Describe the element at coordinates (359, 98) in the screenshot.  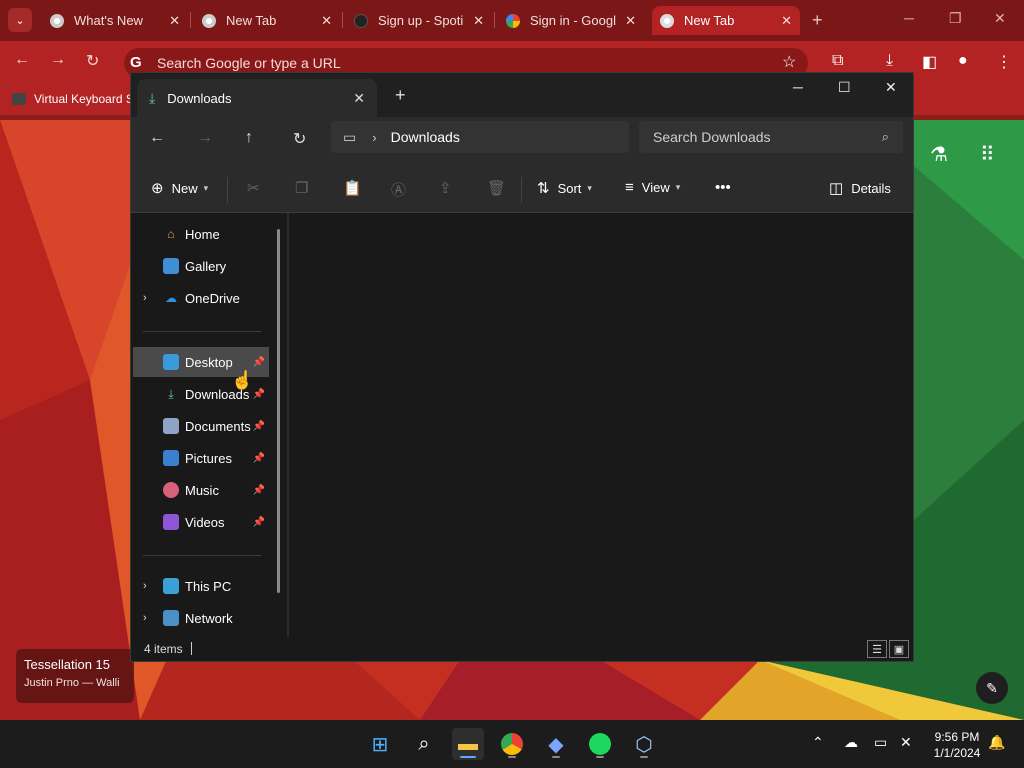
I see `close-tab-icon: ✕` at that location.